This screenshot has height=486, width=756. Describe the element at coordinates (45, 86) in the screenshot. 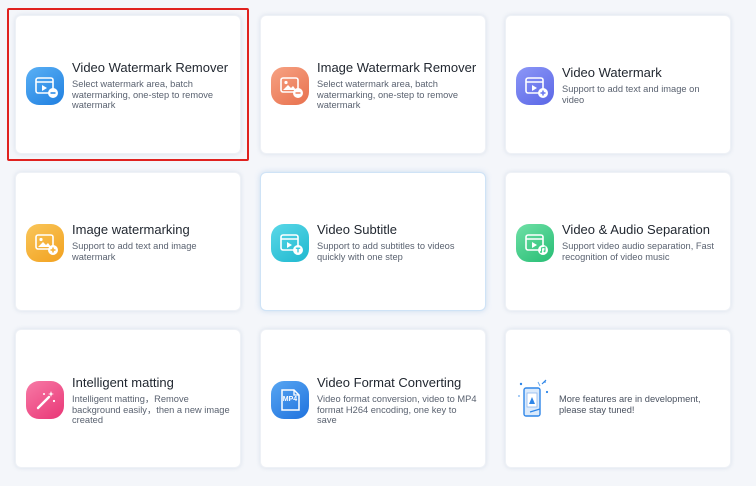

I see `video-eraser-icon` at that location.